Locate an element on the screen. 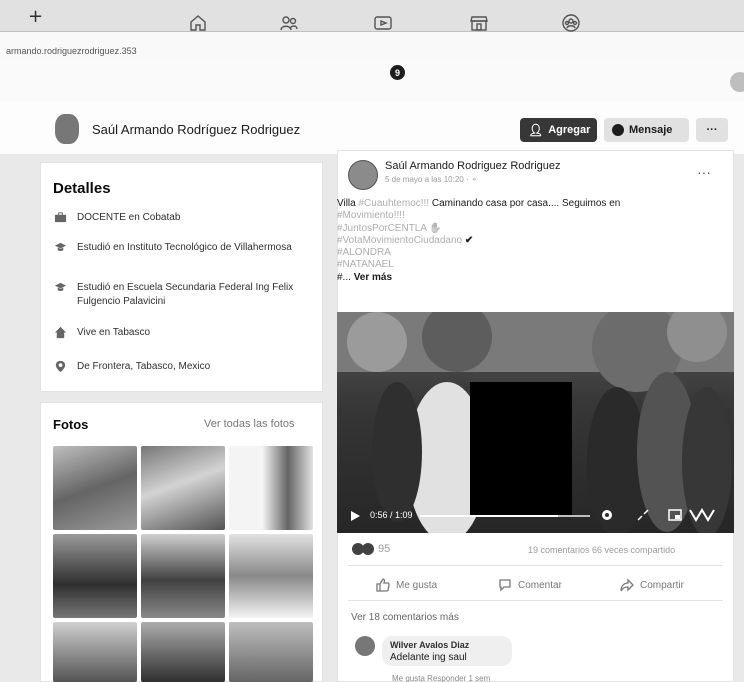 The height and width of the screenshot is (682, 744). house-icon is located at coordinates (60, 333).